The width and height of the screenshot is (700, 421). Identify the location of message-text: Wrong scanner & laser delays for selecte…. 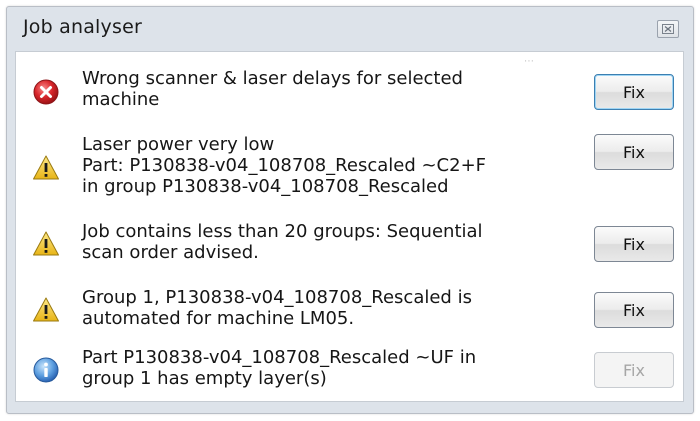
(272, 89).